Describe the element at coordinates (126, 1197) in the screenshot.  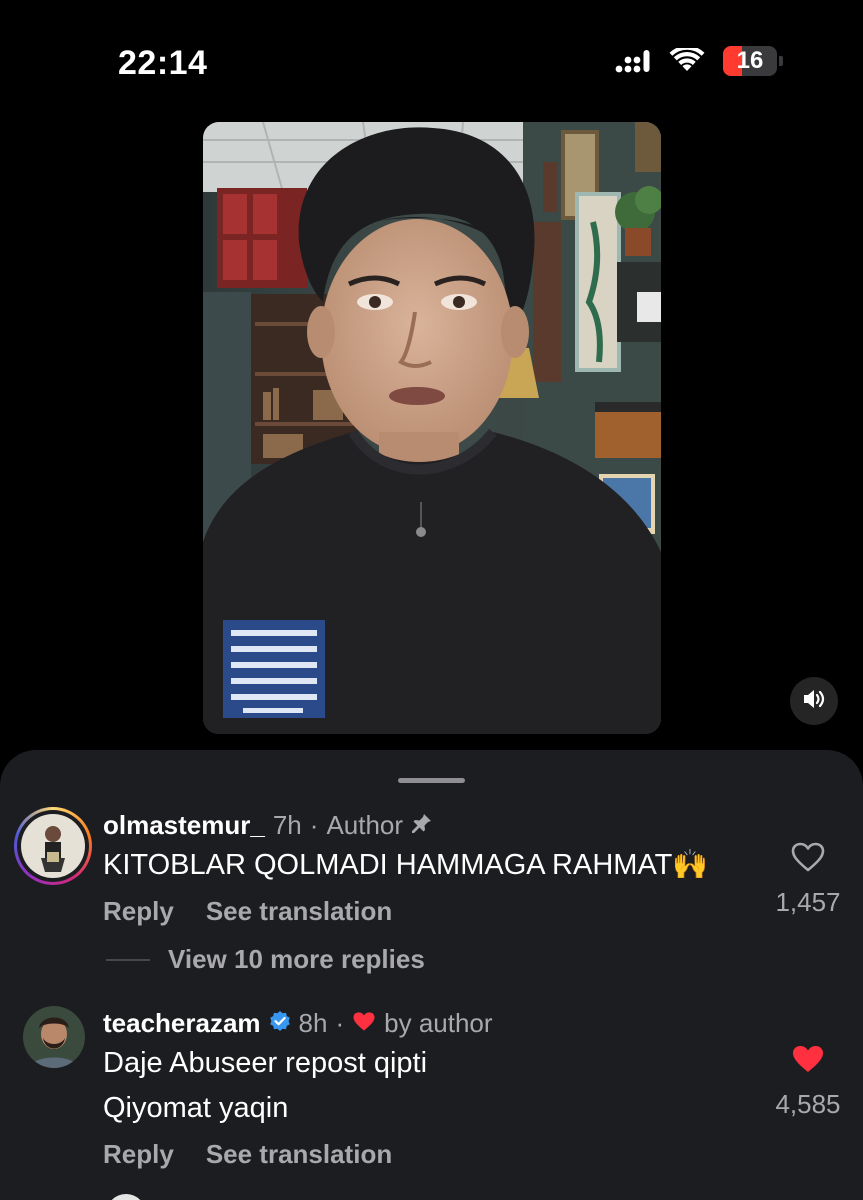
I see `next-comment-avatar` at that location.